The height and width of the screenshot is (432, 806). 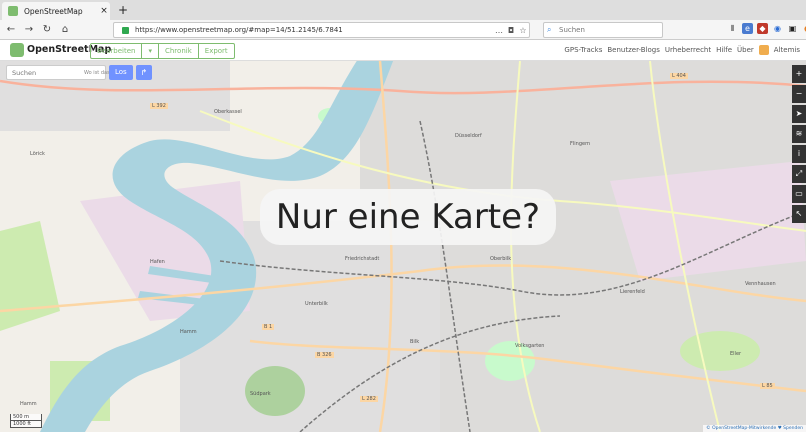 What do you see at coordinates (799, 114) in the screenshot?
I see `locate-icon: ➤` at bounding box center [799, 114].